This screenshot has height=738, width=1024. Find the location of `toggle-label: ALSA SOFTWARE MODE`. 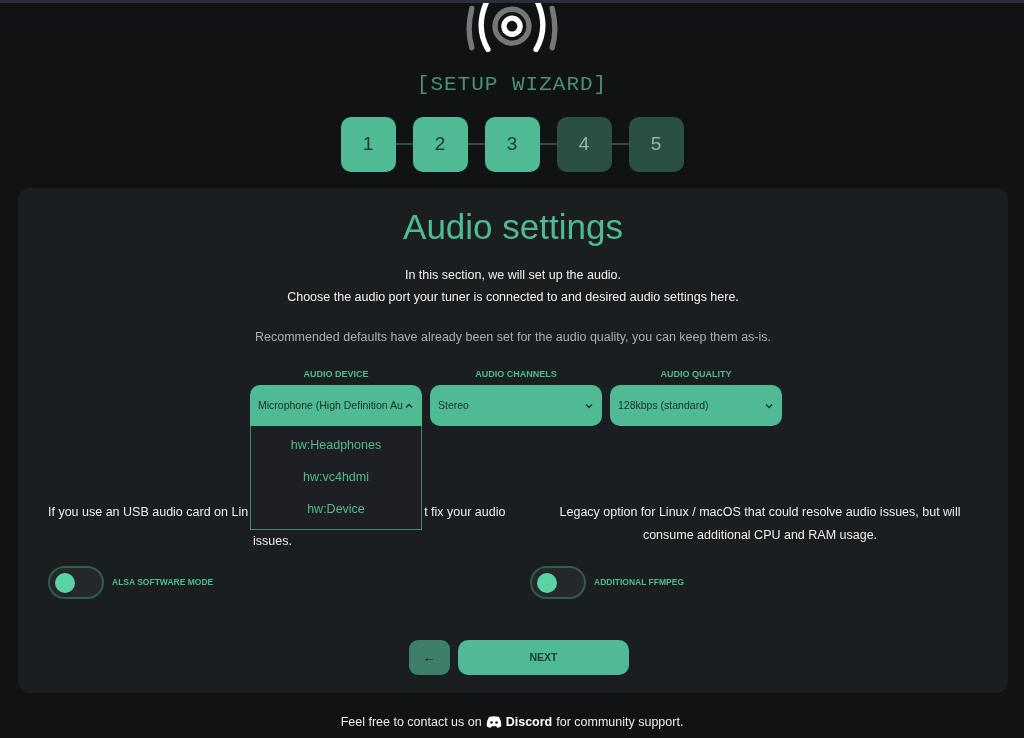

toggle-label: ALSA SOFTWARE MODE is located at coordinates (163, 582).